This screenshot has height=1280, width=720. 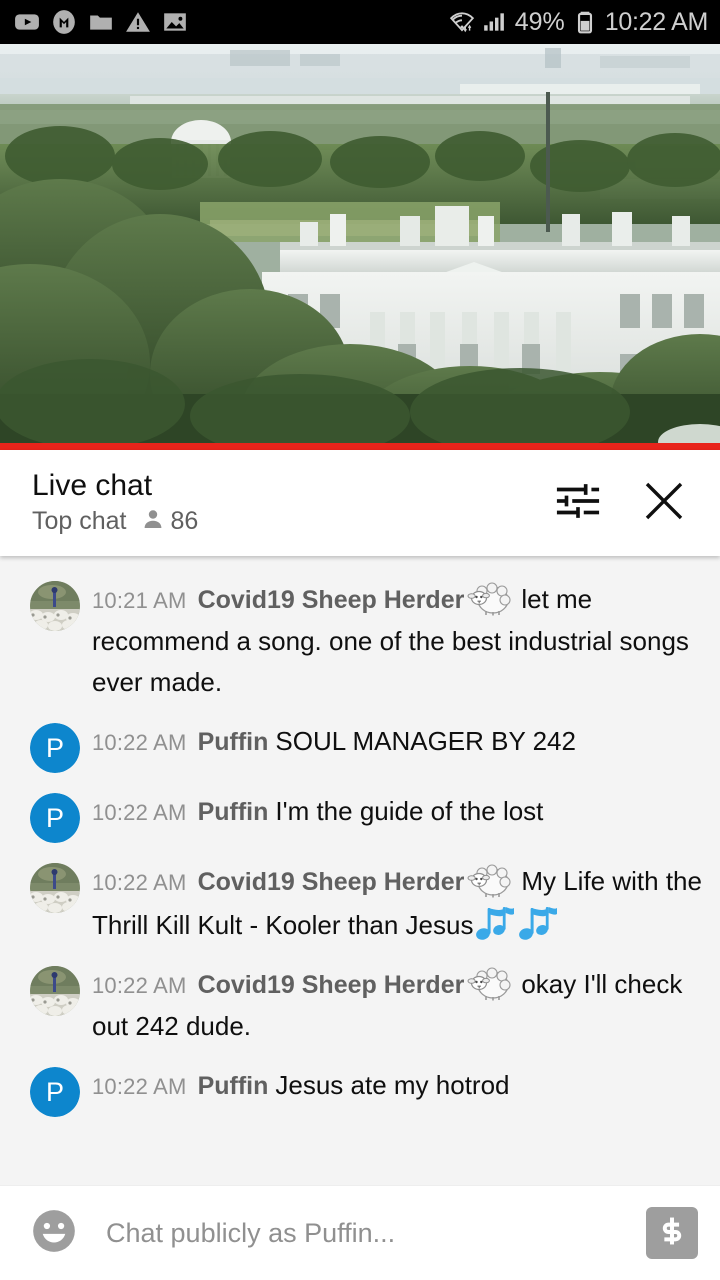 I want to click on message-text: Jesus ate my hotrod, so click(x=392, y=1085).